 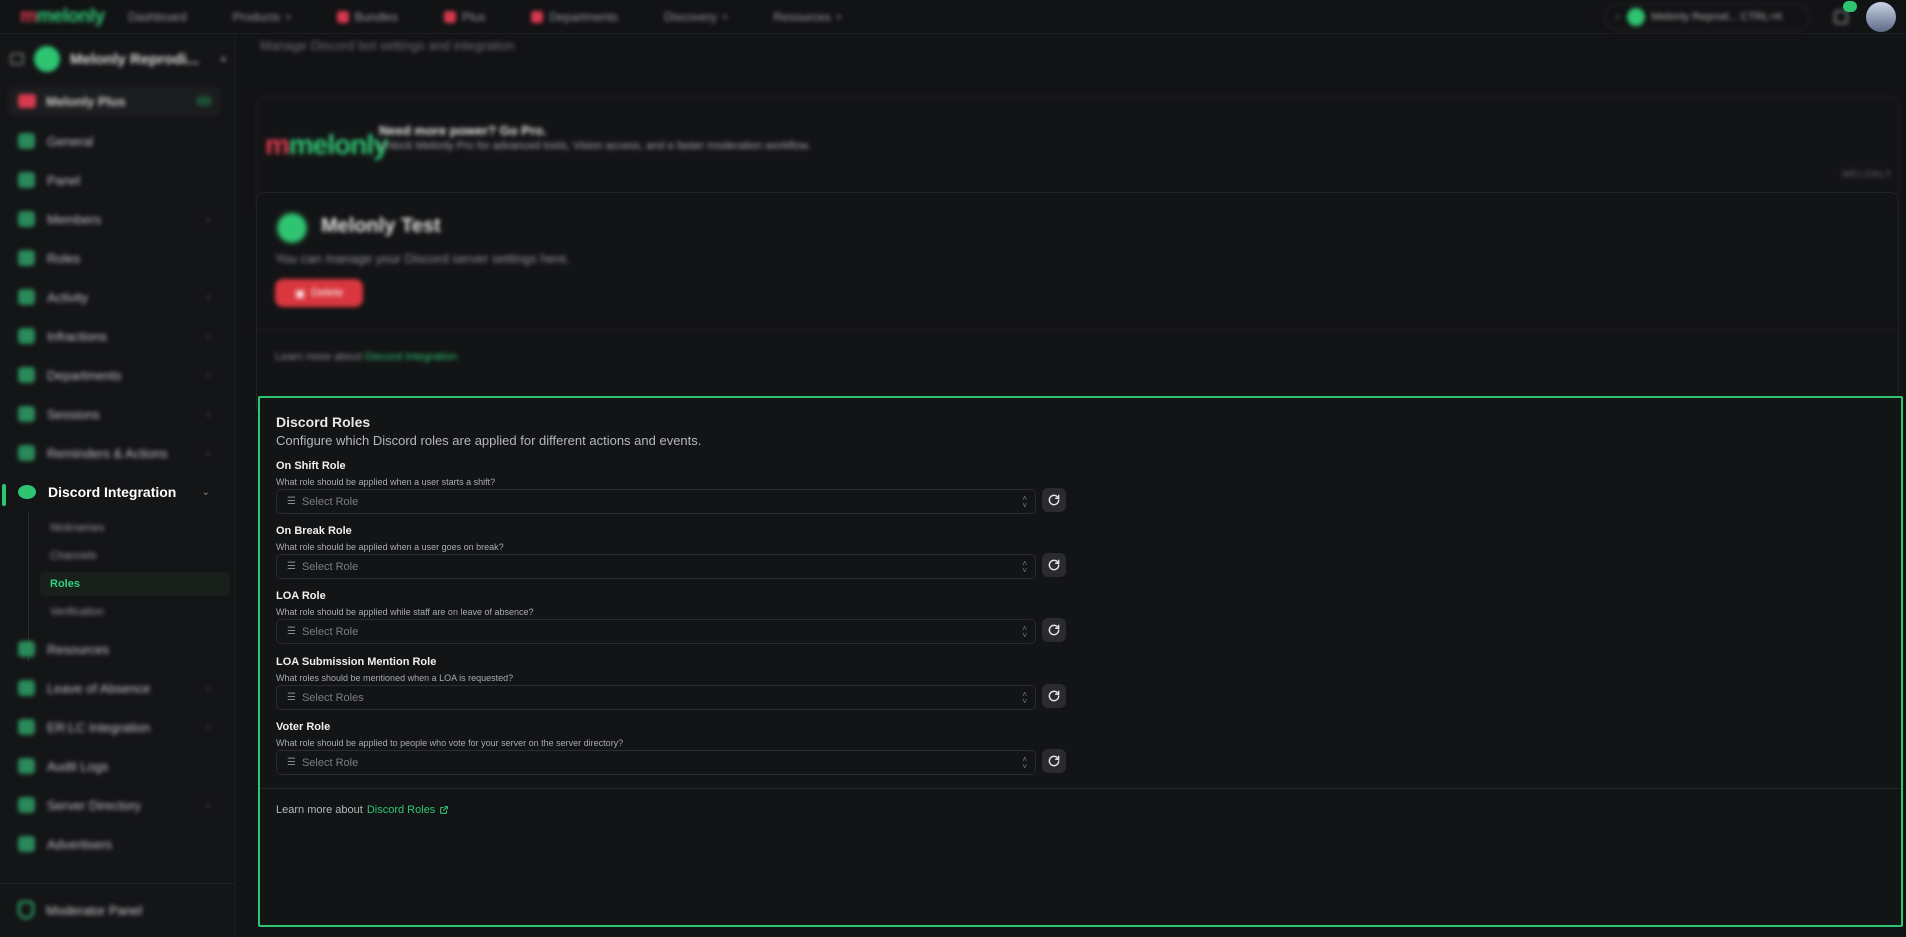 What do you see at coordinates (27, 101) in the screenshot?
I see `plus-icon` at bounding box center [27, 101].